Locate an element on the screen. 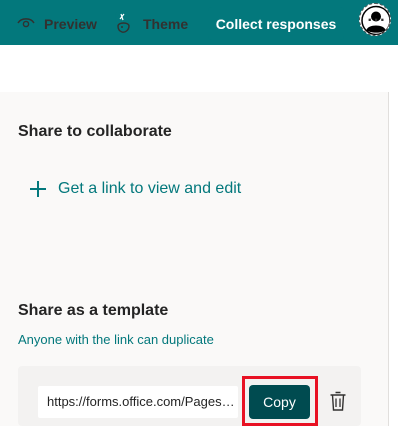  eye-icon is located at coordinates (26, 24).